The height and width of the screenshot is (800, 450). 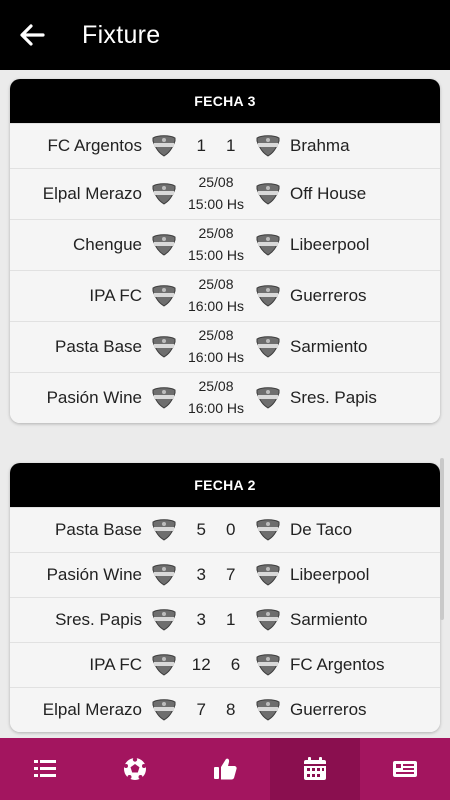 What do you see at coordinates (442, 539) in the screenshot?
I see `scrollbar` at bounding box center [442, 539].